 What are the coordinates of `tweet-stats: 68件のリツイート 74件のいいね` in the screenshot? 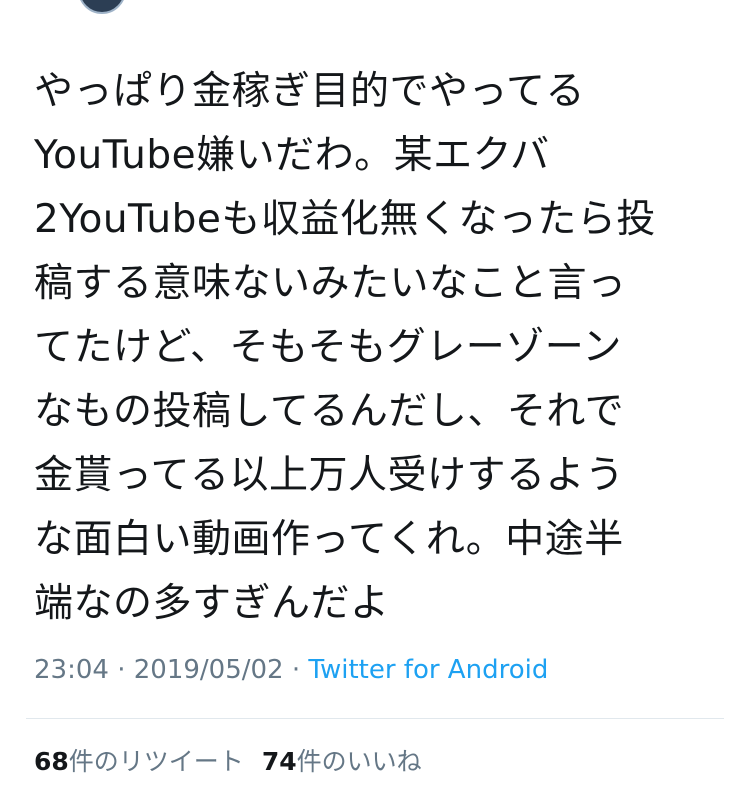 It's located at (228, 762).